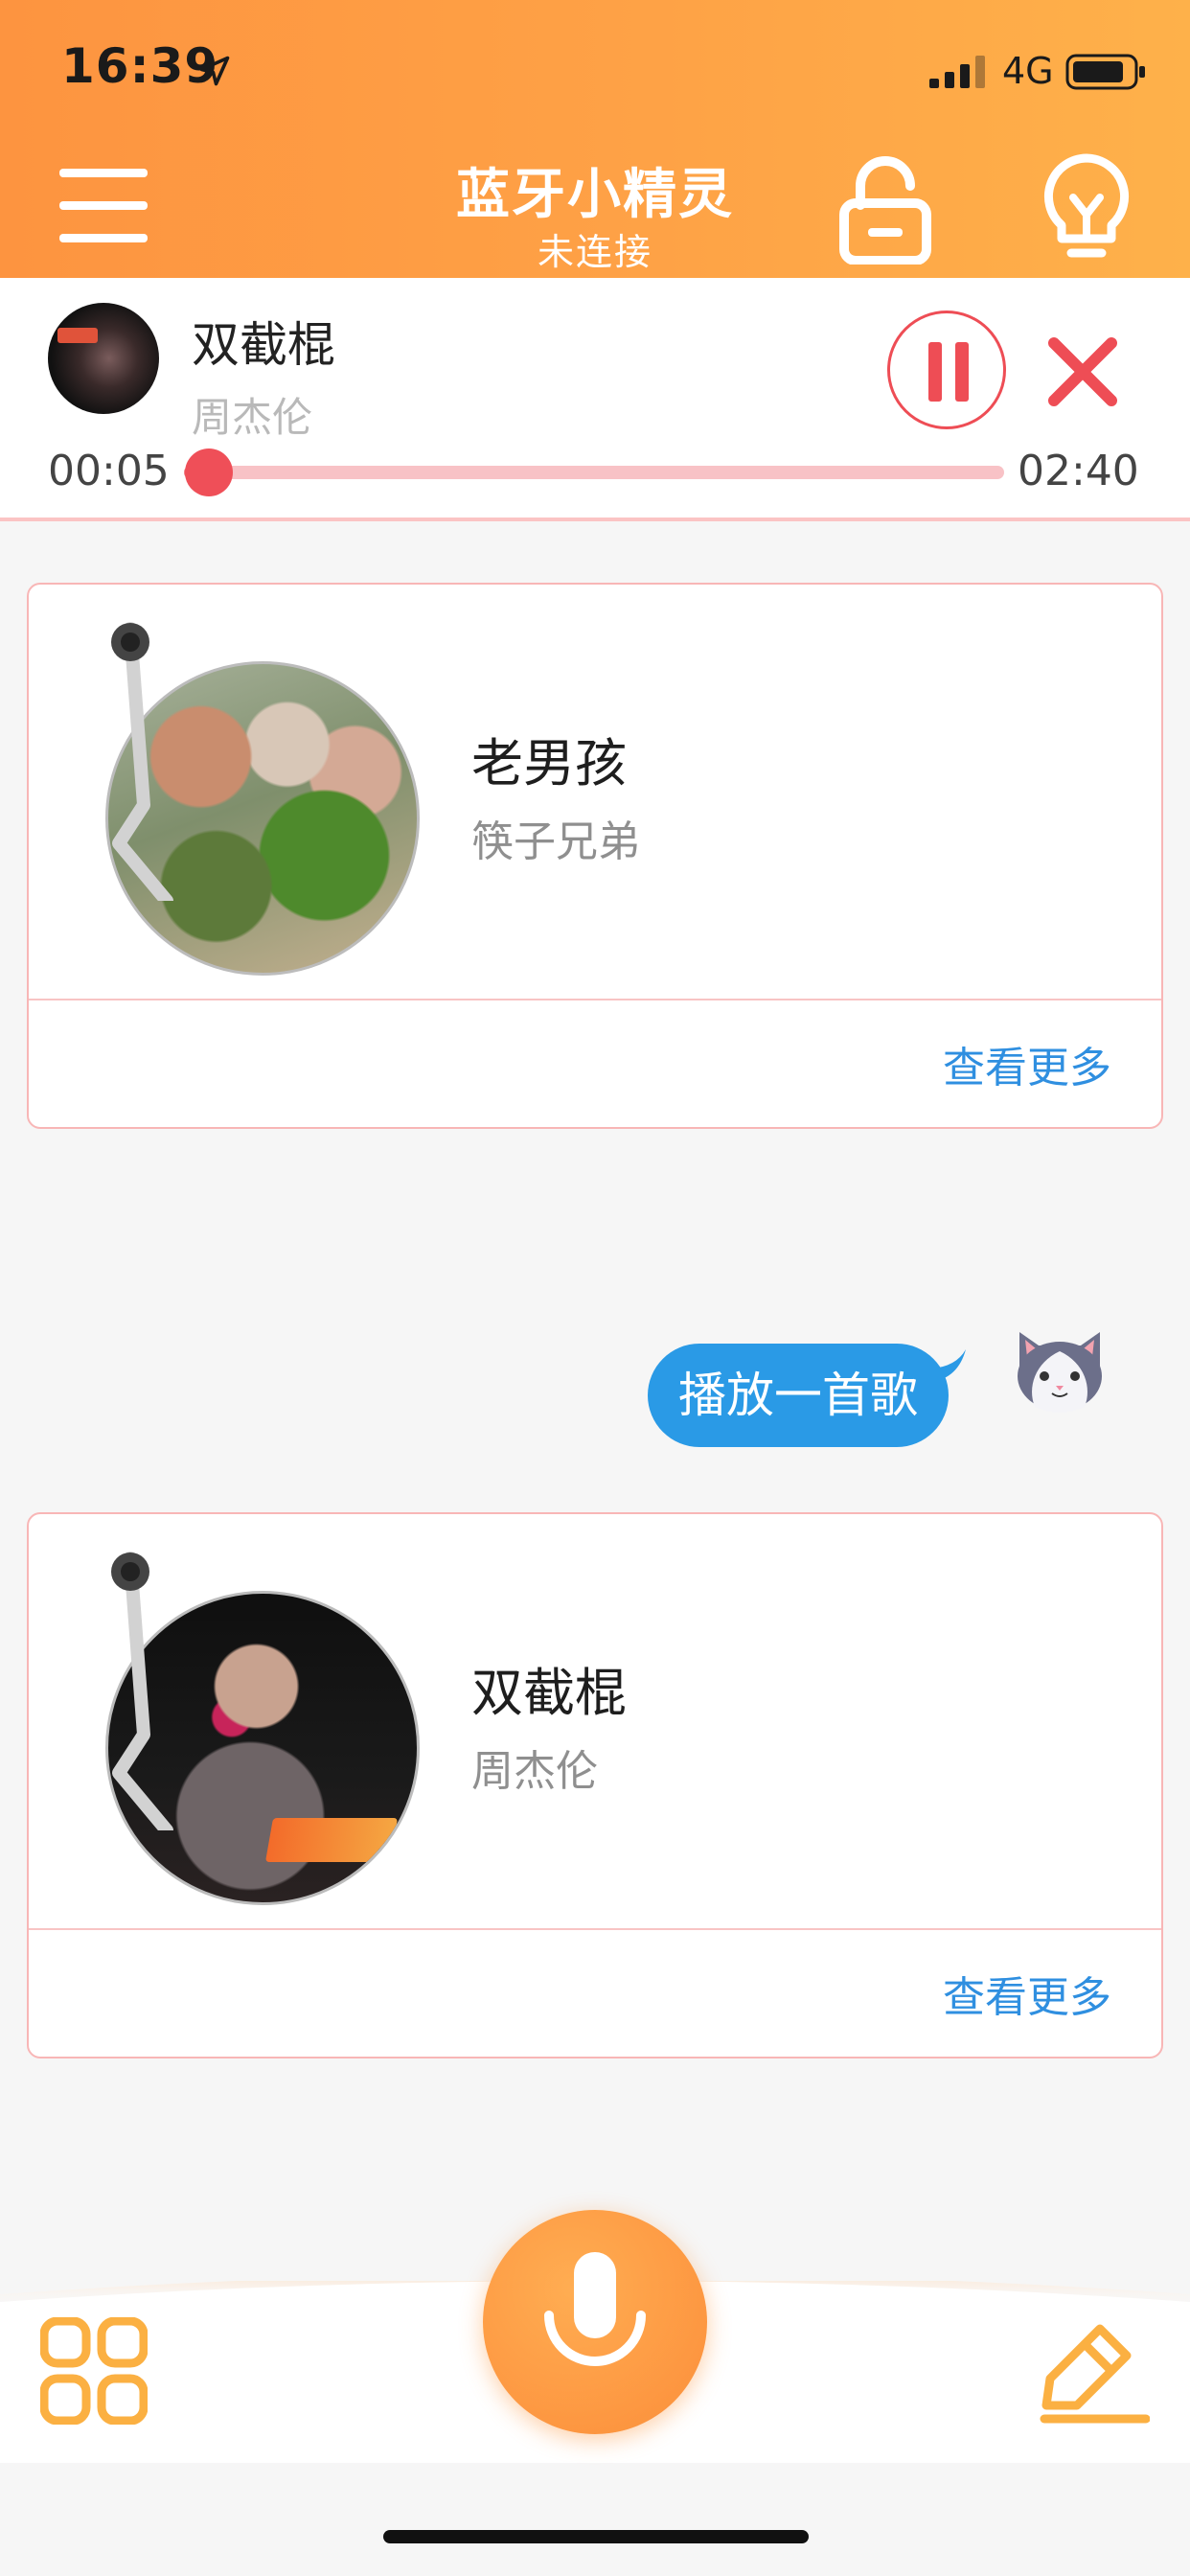 The height and width of the screenshot is (2576, 1190). What do you see at coordinates (947, 369) in the screenshot?
I see `pause-button` at bounding box center [947, 369].